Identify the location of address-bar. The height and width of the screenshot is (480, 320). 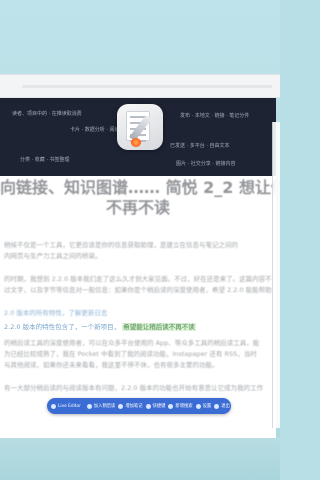
(147, 86).